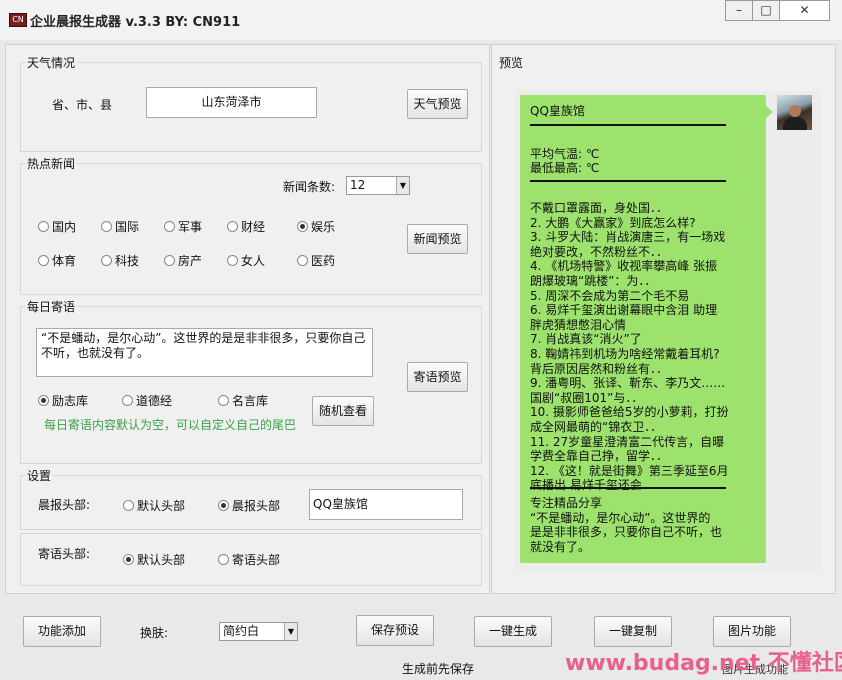 This screenshot has height=680, width=842. I want to click on maximize-icon: □, so click(766, 10).